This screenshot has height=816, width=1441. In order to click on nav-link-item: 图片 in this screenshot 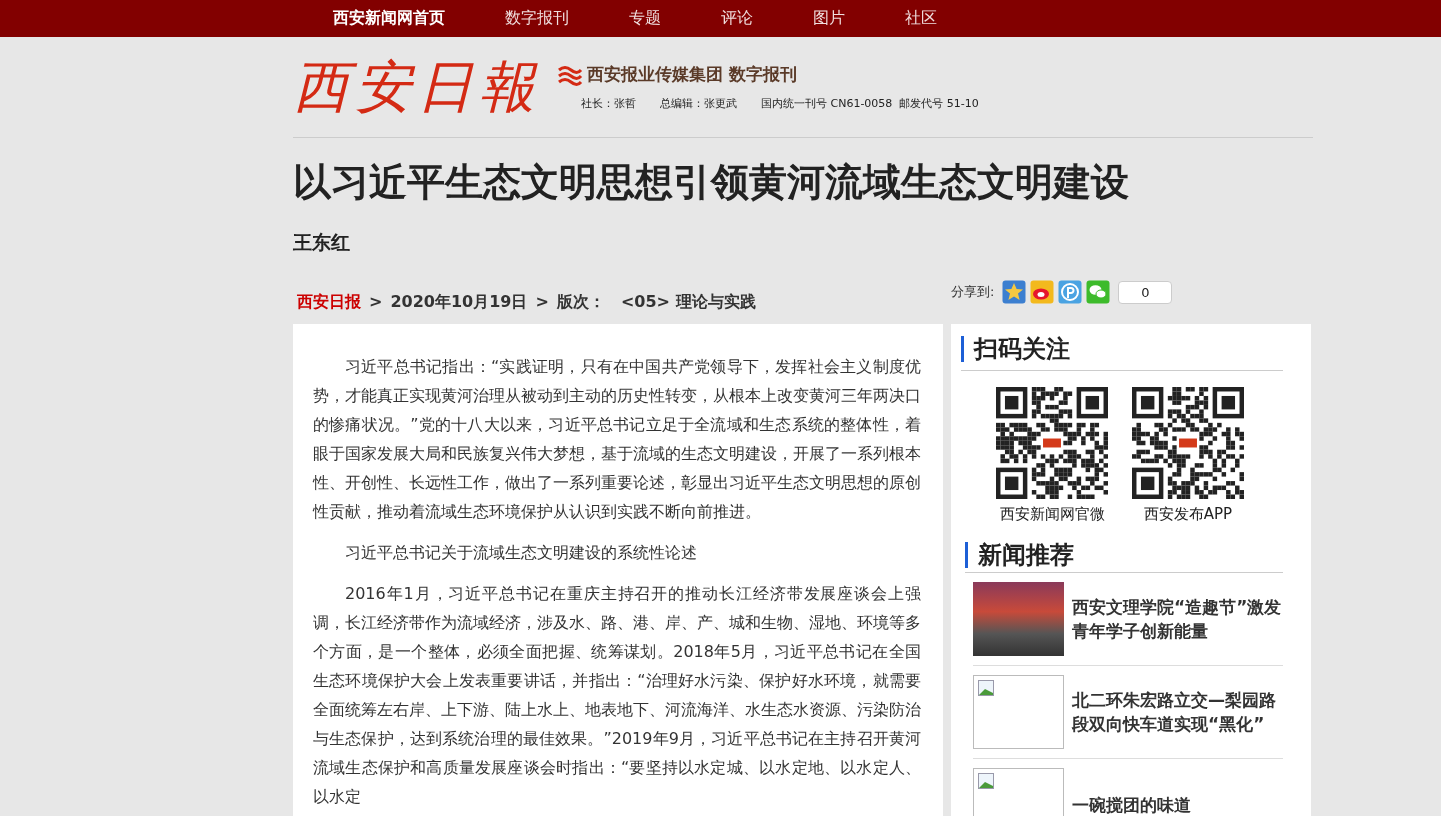, I will do `click(829, 18)`.